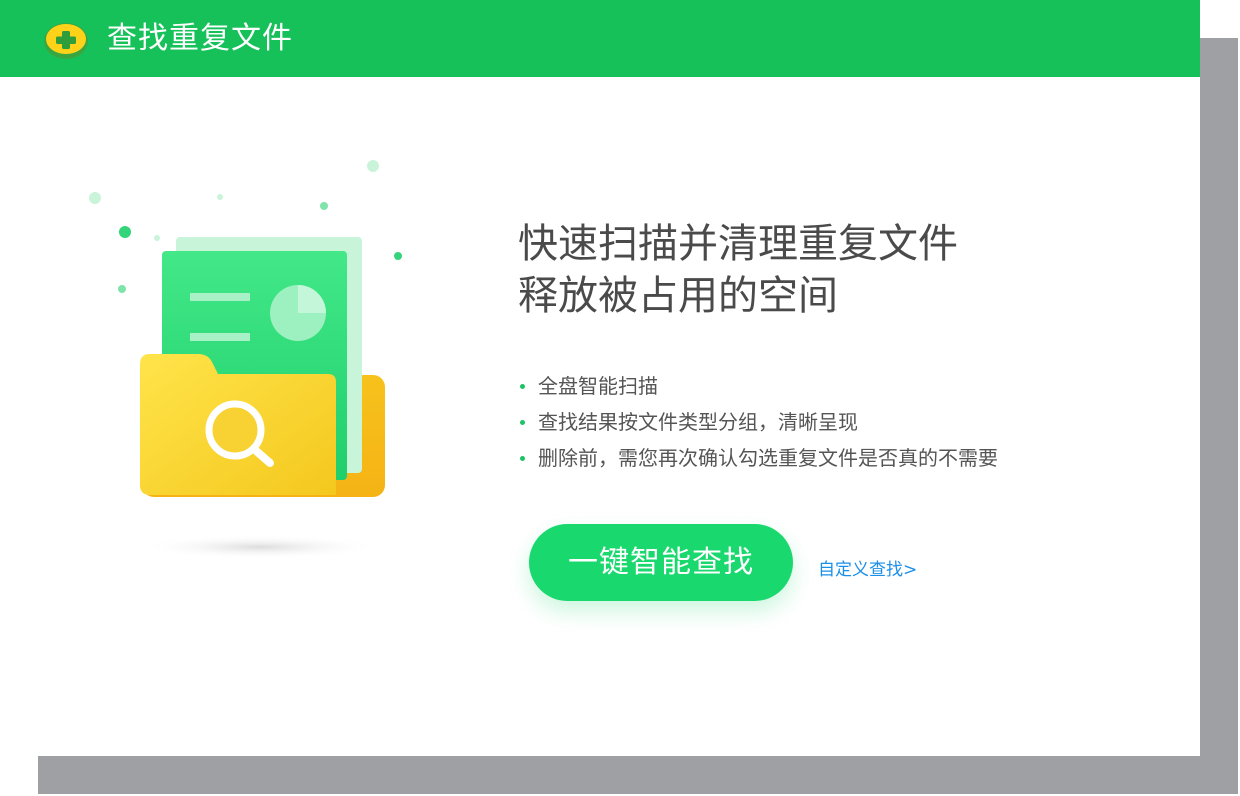 The width and height of the screenshot is (1240, 796). Describe the element at coordinates (758, 386) in the screenshot. I see `feature-item: 全盘智能扫描` at that location.